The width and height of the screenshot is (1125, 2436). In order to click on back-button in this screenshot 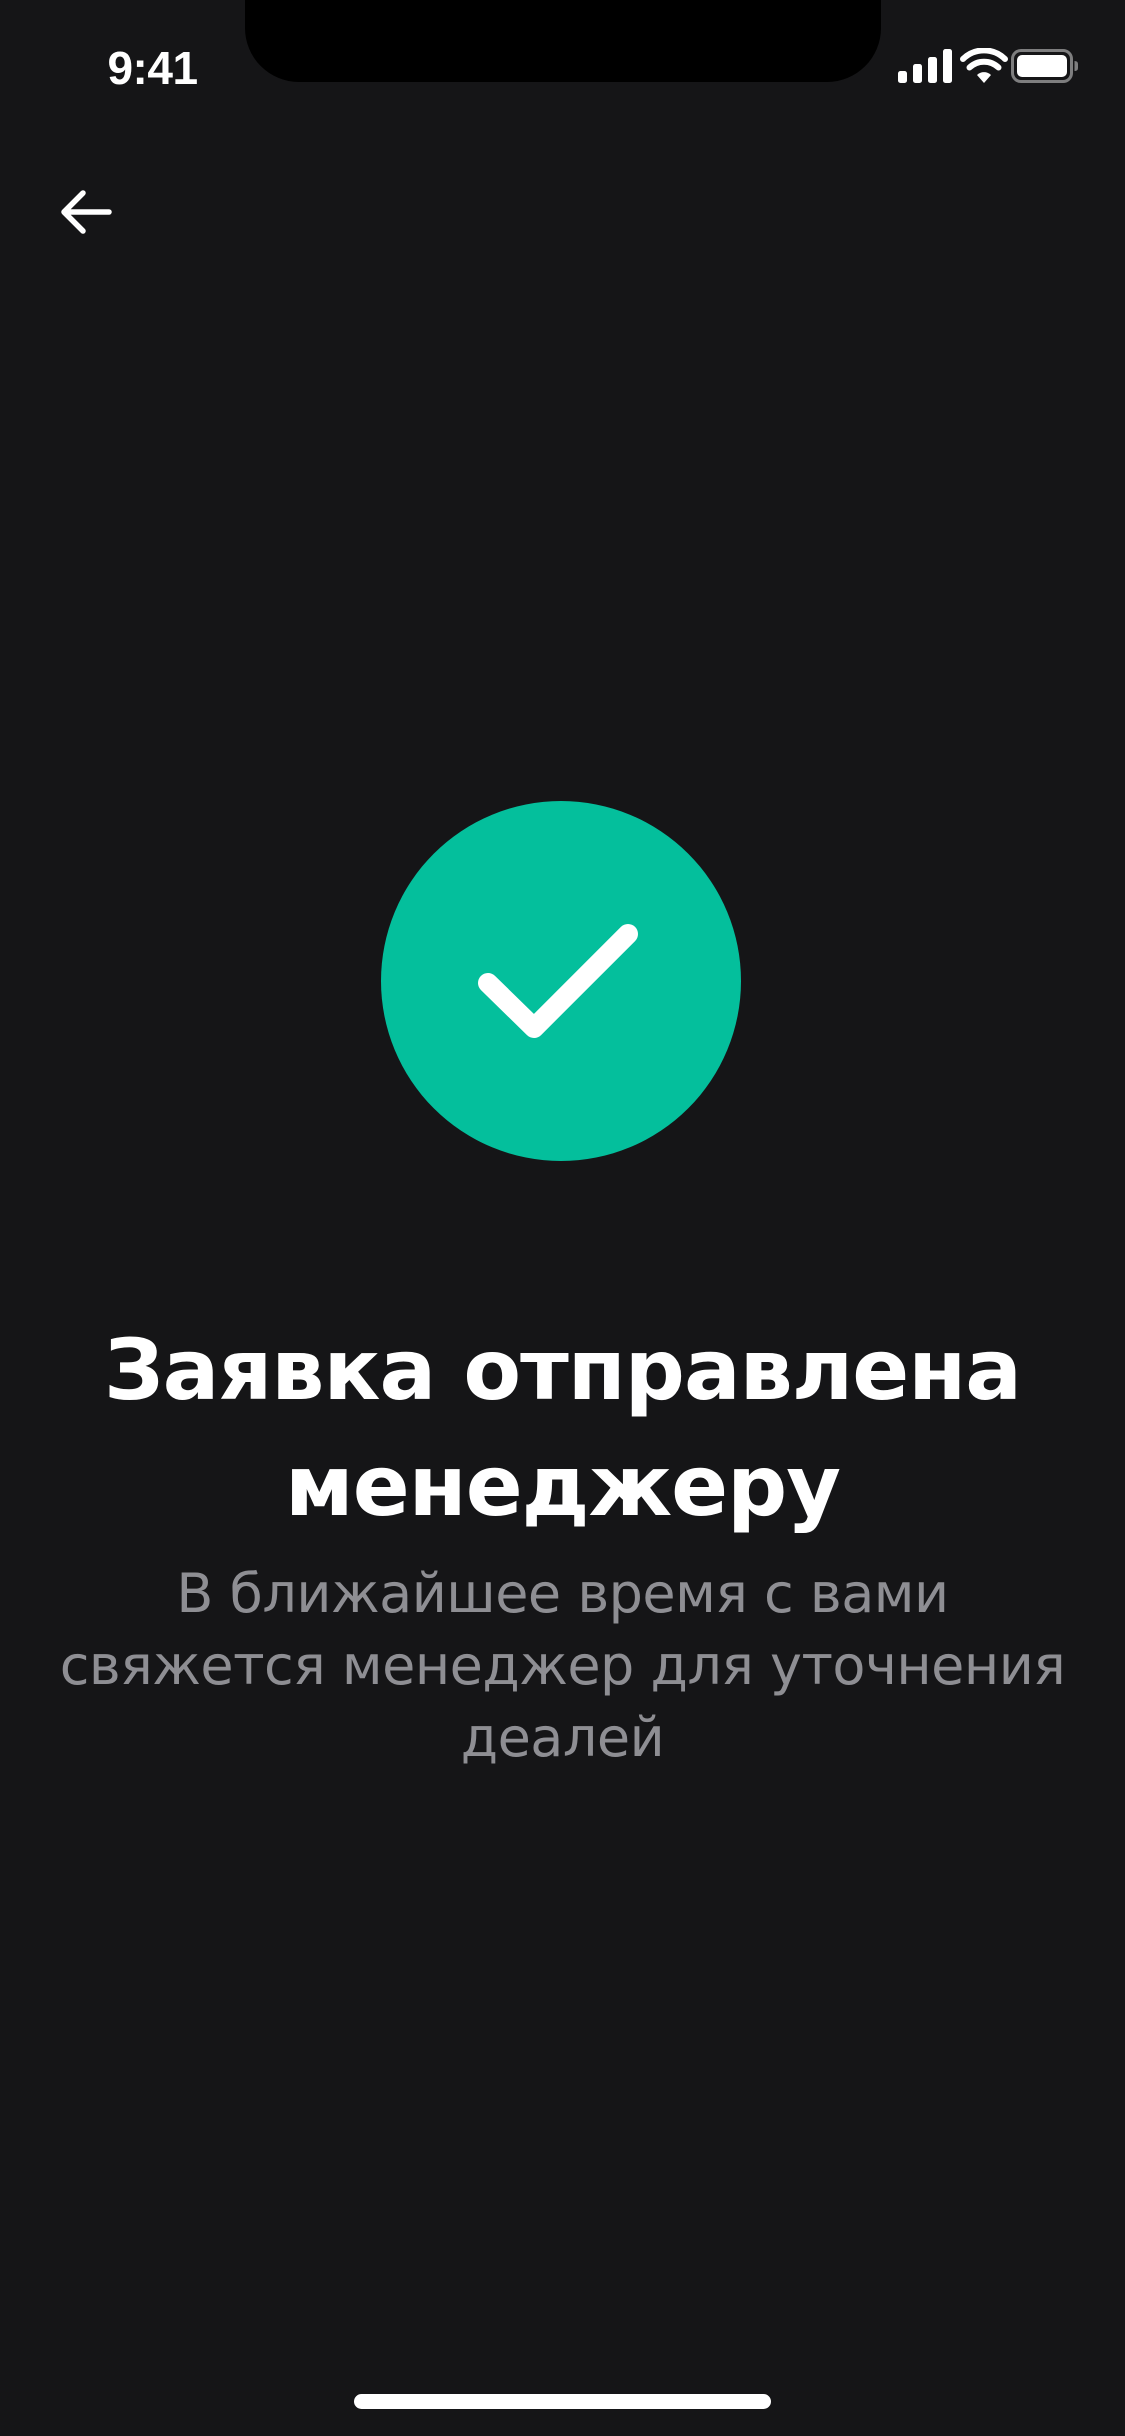, I will do `click(86, 212)`.